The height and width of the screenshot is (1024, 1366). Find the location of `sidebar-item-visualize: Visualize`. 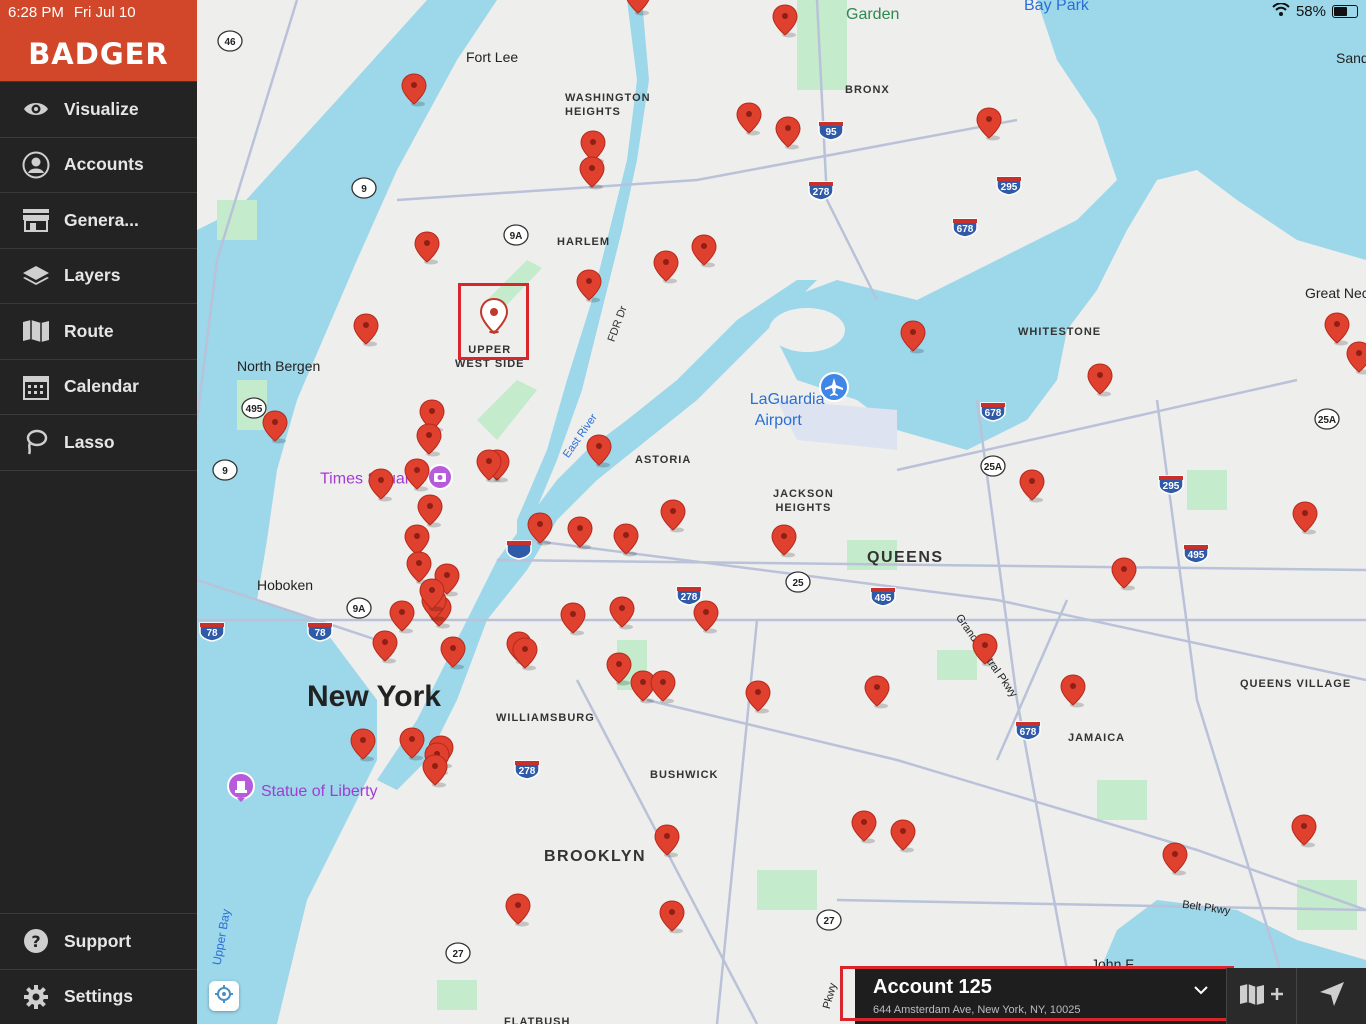

sidebar-item-visualize: Visualize is located at coordinates (98, 110).